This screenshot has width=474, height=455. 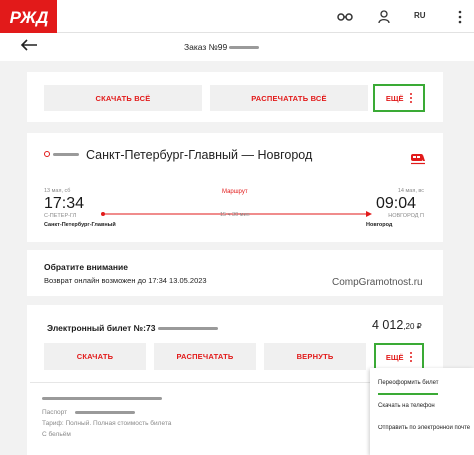 I want to click on order-header: Заказ №99, so click(x=237, y=47).